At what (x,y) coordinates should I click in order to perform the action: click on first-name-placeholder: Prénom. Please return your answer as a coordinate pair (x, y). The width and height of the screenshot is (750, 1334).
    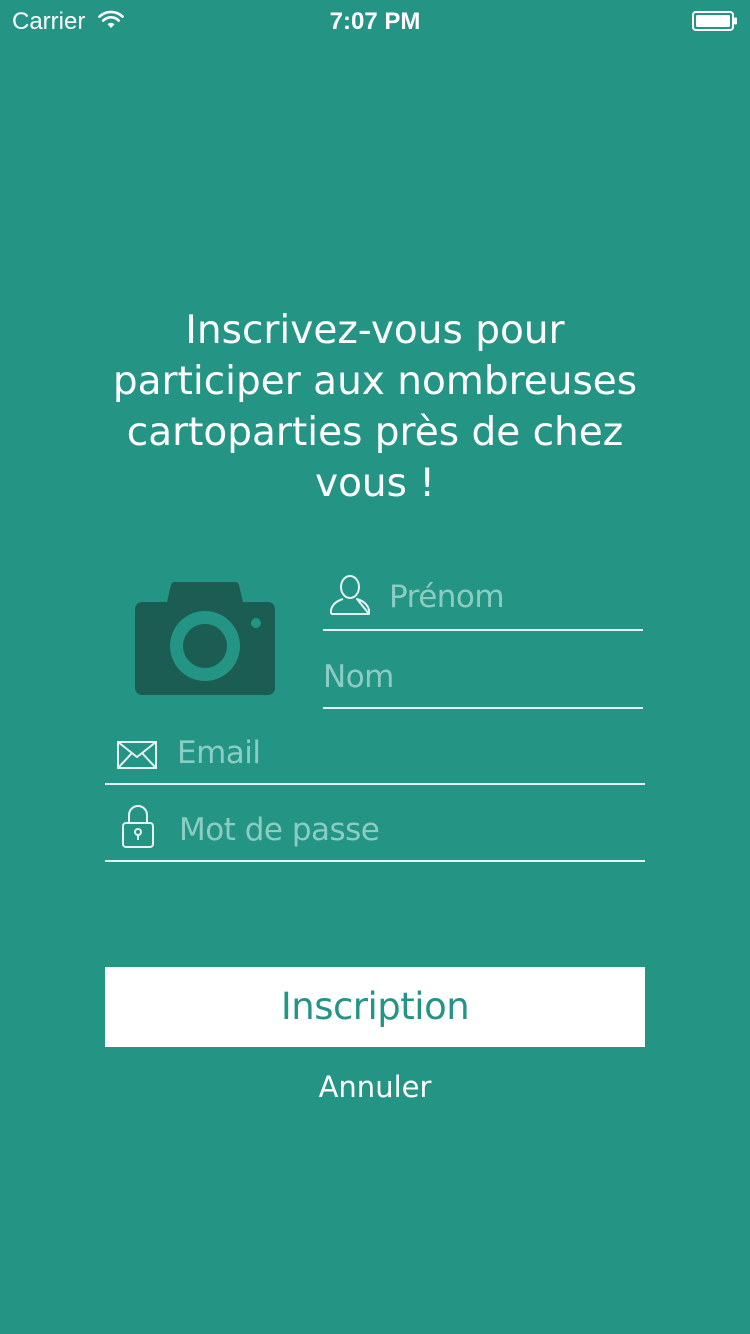
    Looking at the image, I should click on (447, 597).